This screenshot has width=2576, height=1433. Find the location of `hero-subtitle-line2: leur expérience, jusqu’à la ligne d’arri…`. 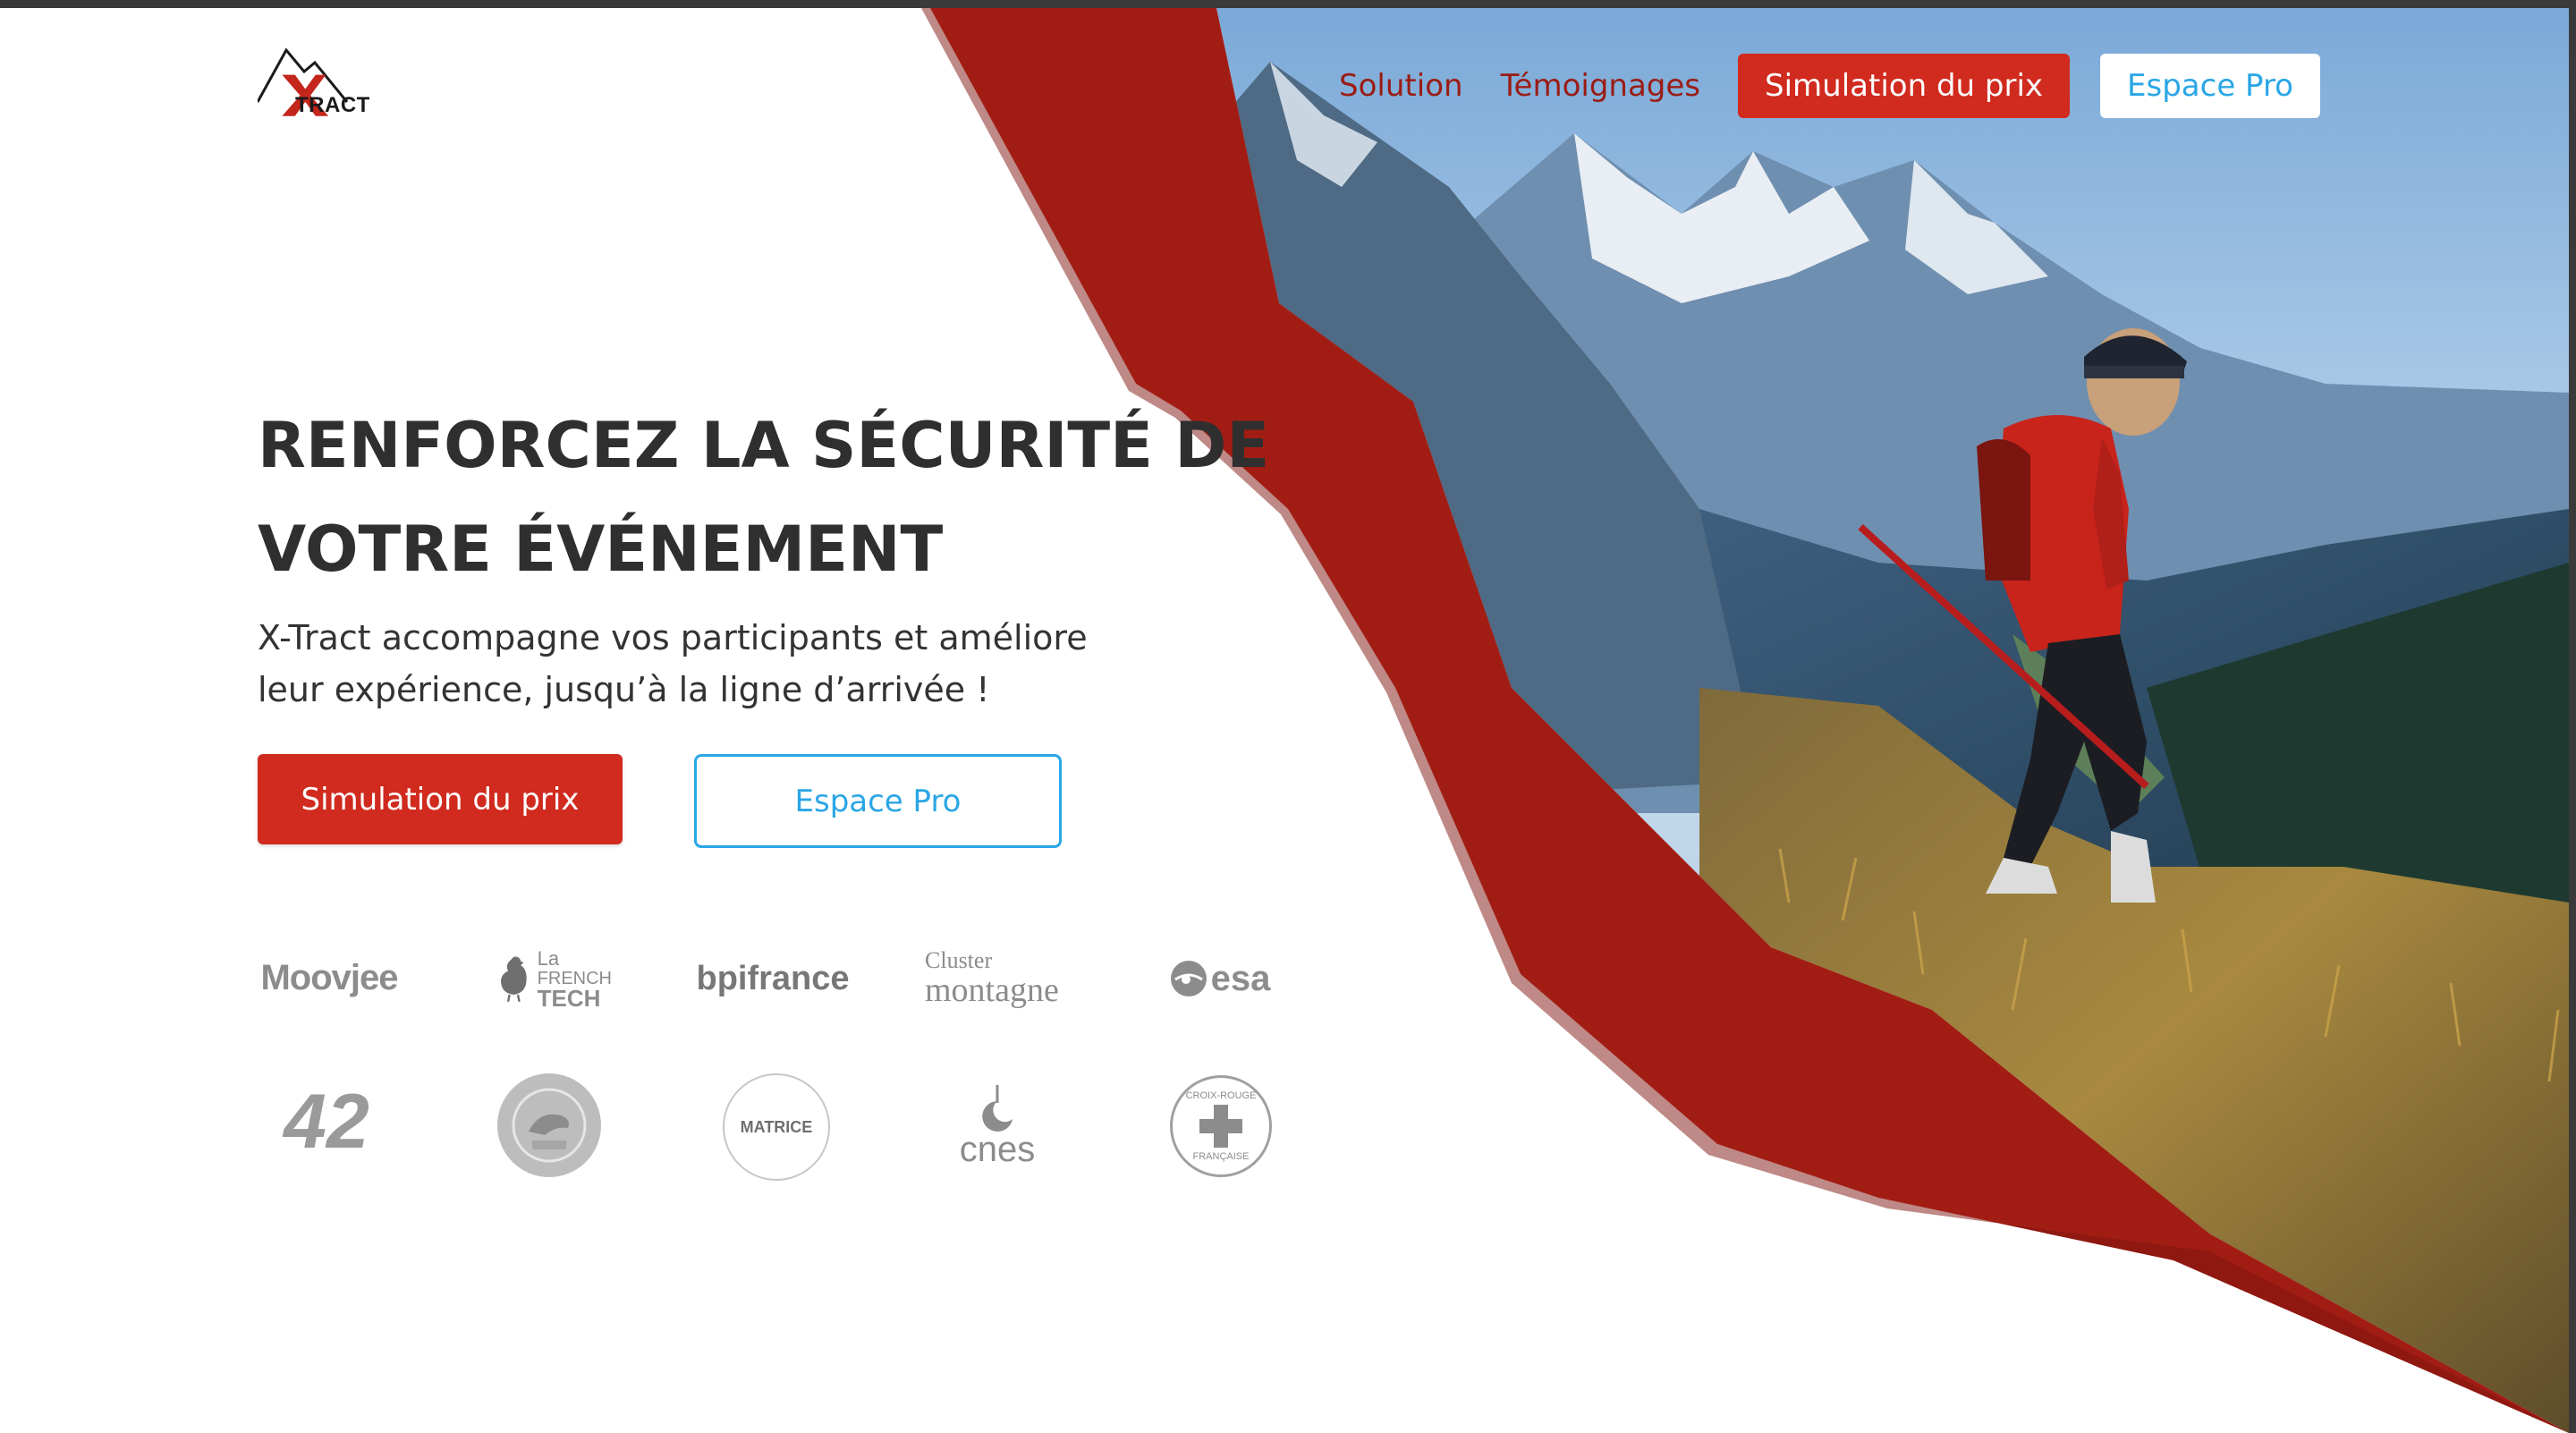

hero-subtitle-line2: leur expérience, jusqu’à la ligne d’arri… is located at coordinates (624, 689).